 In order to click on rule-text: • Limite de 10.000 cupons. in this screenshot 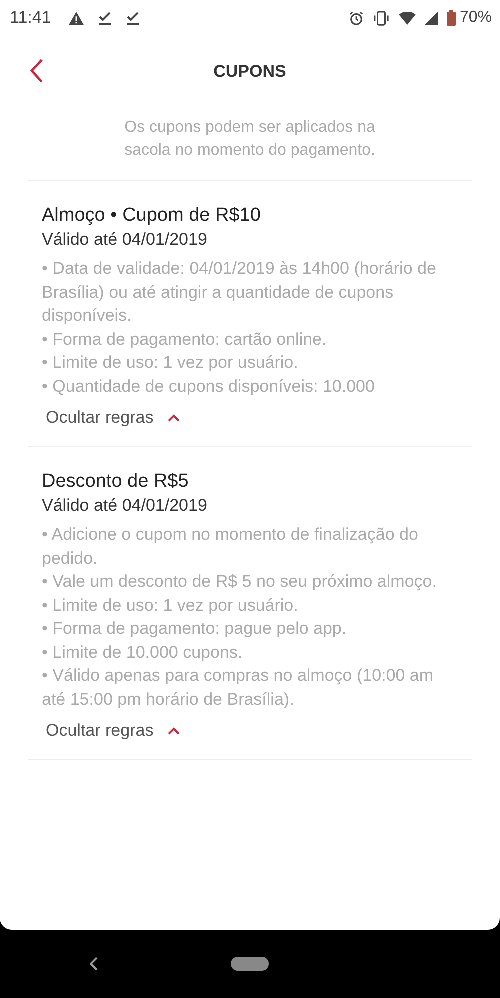, I will do `click(143, 653)`.